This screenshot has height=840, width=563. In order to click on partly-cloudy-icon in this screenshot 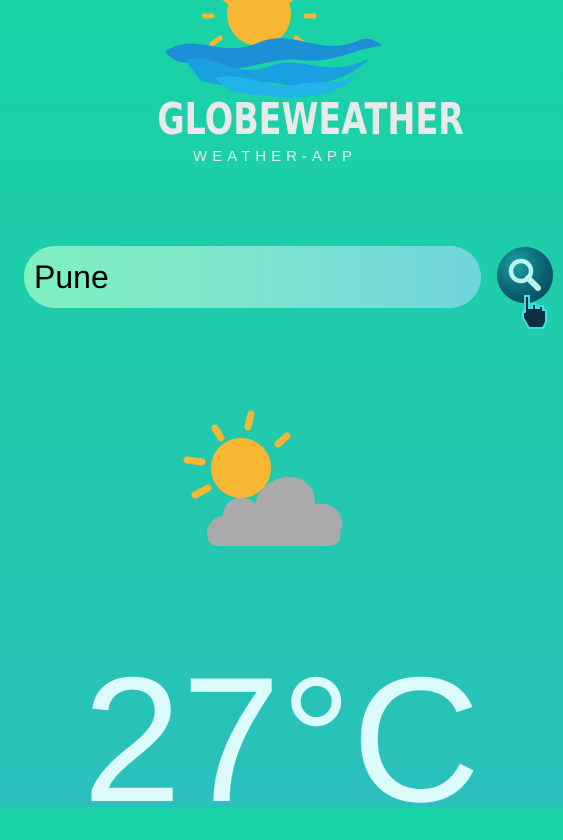, I will do `click(263, 478)`.